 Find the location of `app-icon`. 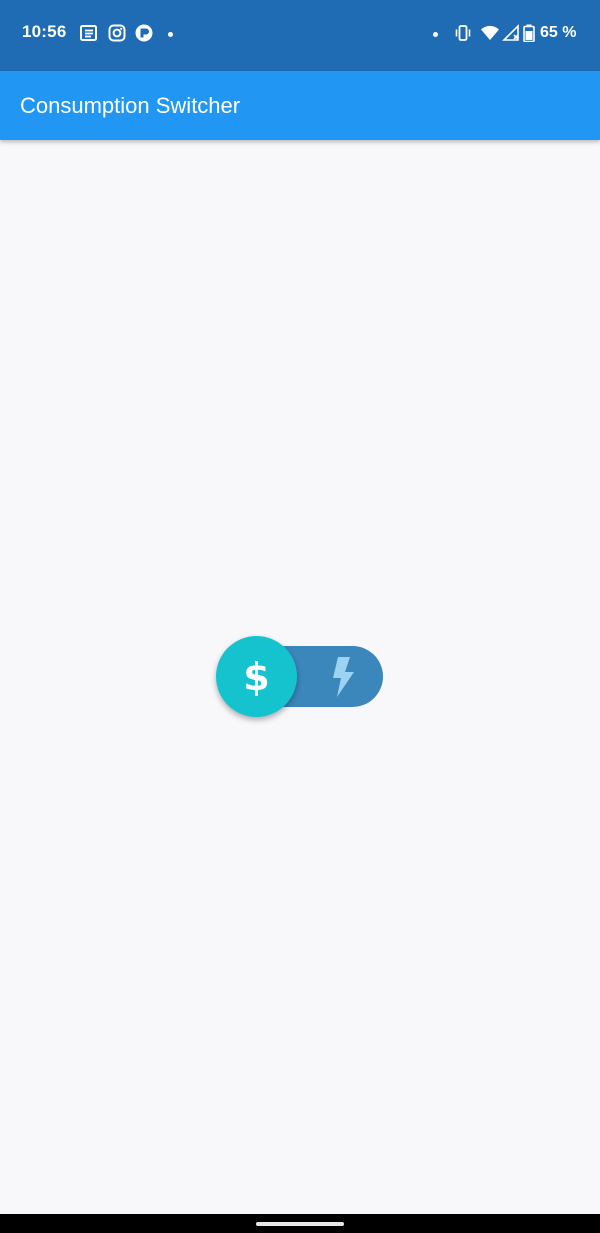

app-icon is located at coordinates (144, 33).